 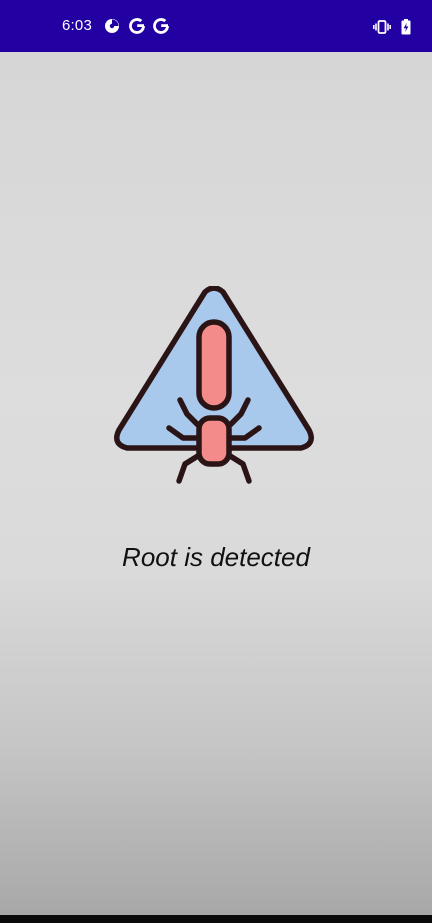 What do you see at coordinates (216, 557) in the screenshot?
I see `root-detected-message: Root is detected` at bounding box center [216, 557].